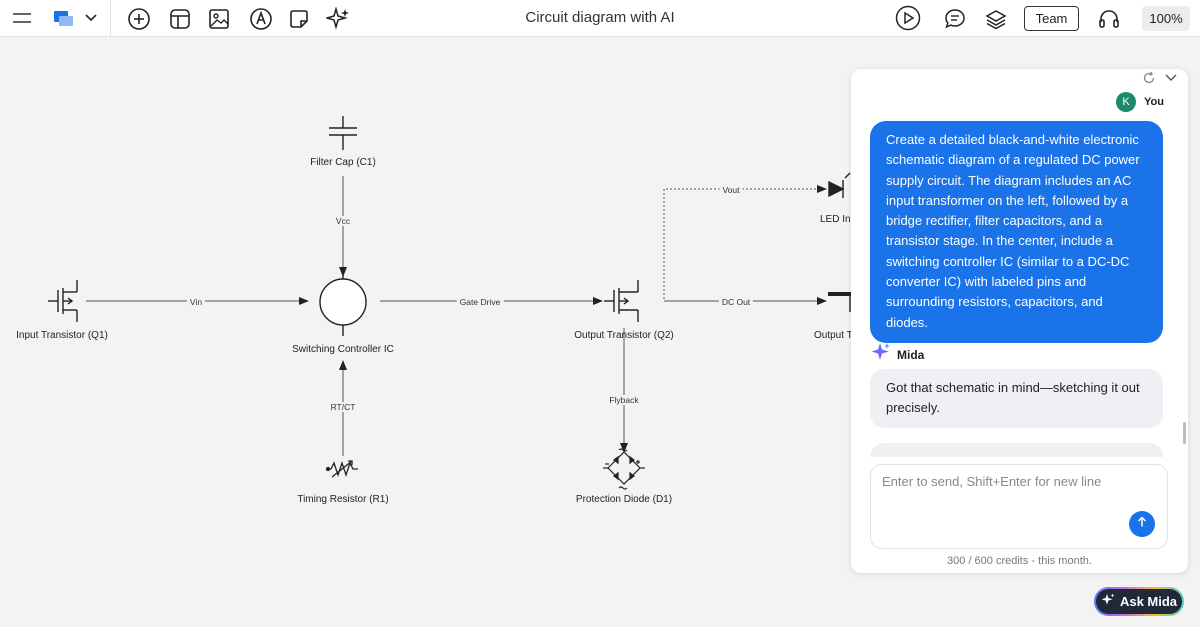  Describe the element at coordinates (1140, 102) in the screenshot. I see `user-message-header: K You` at that location.